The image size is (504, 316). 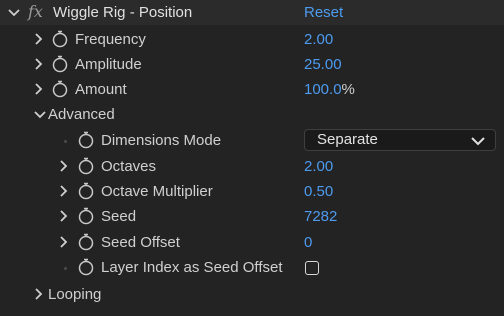 I want to click on octave-multiplier-value: 0.50, so click(x=318, y=192).